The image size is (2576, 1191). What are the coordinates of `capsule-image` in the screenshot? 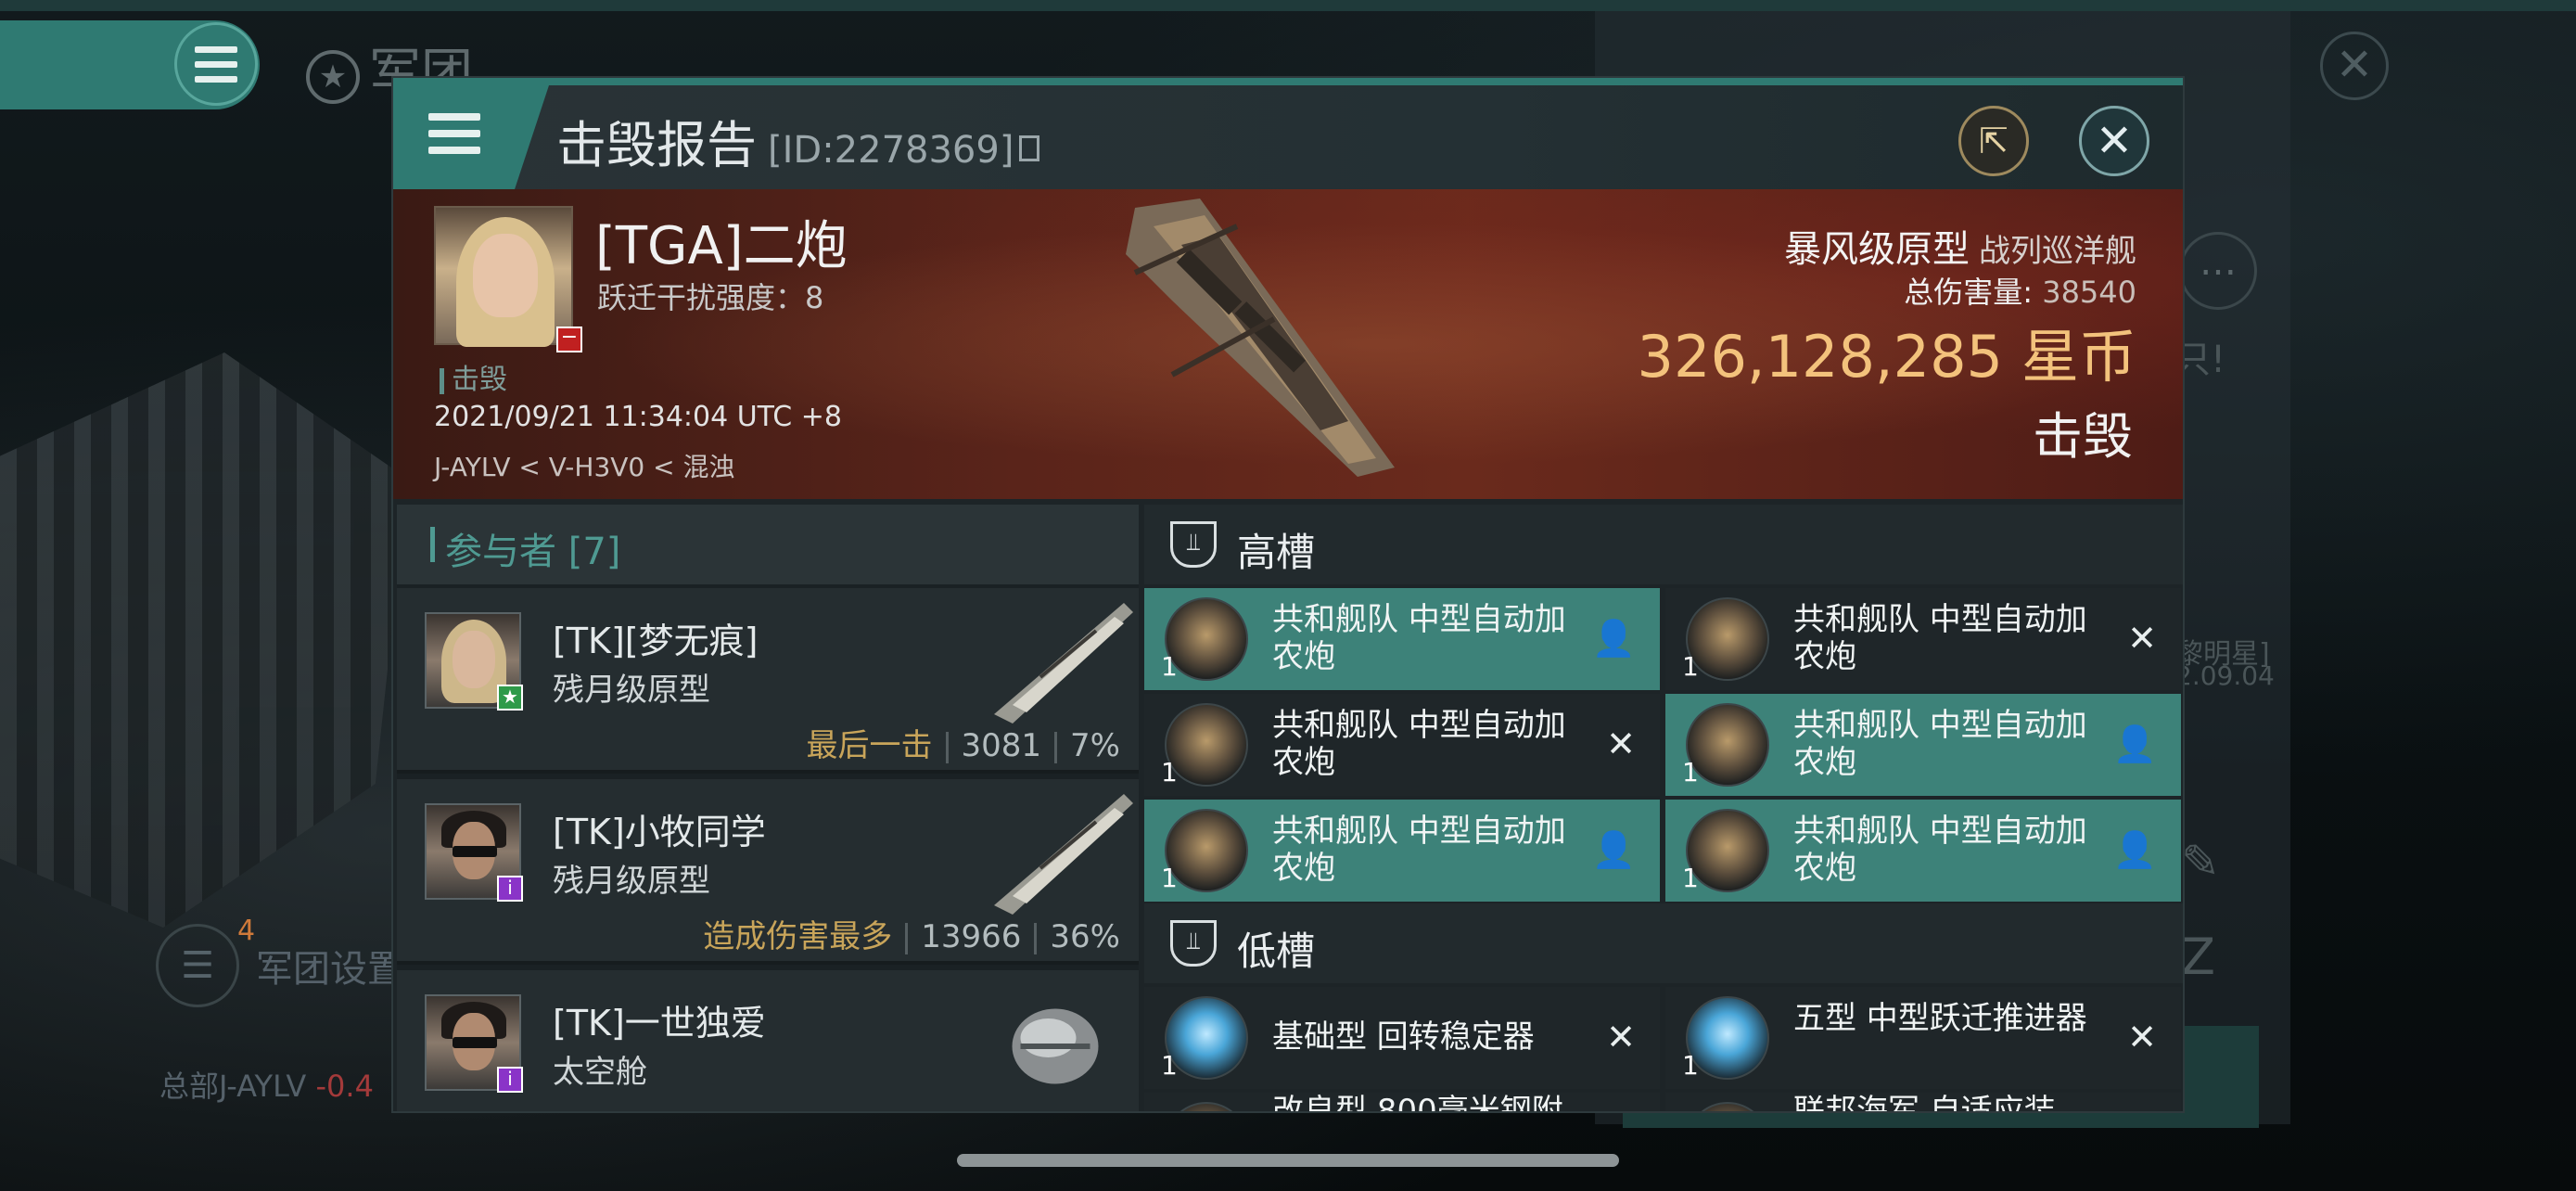 It's located at (1056, 1046).